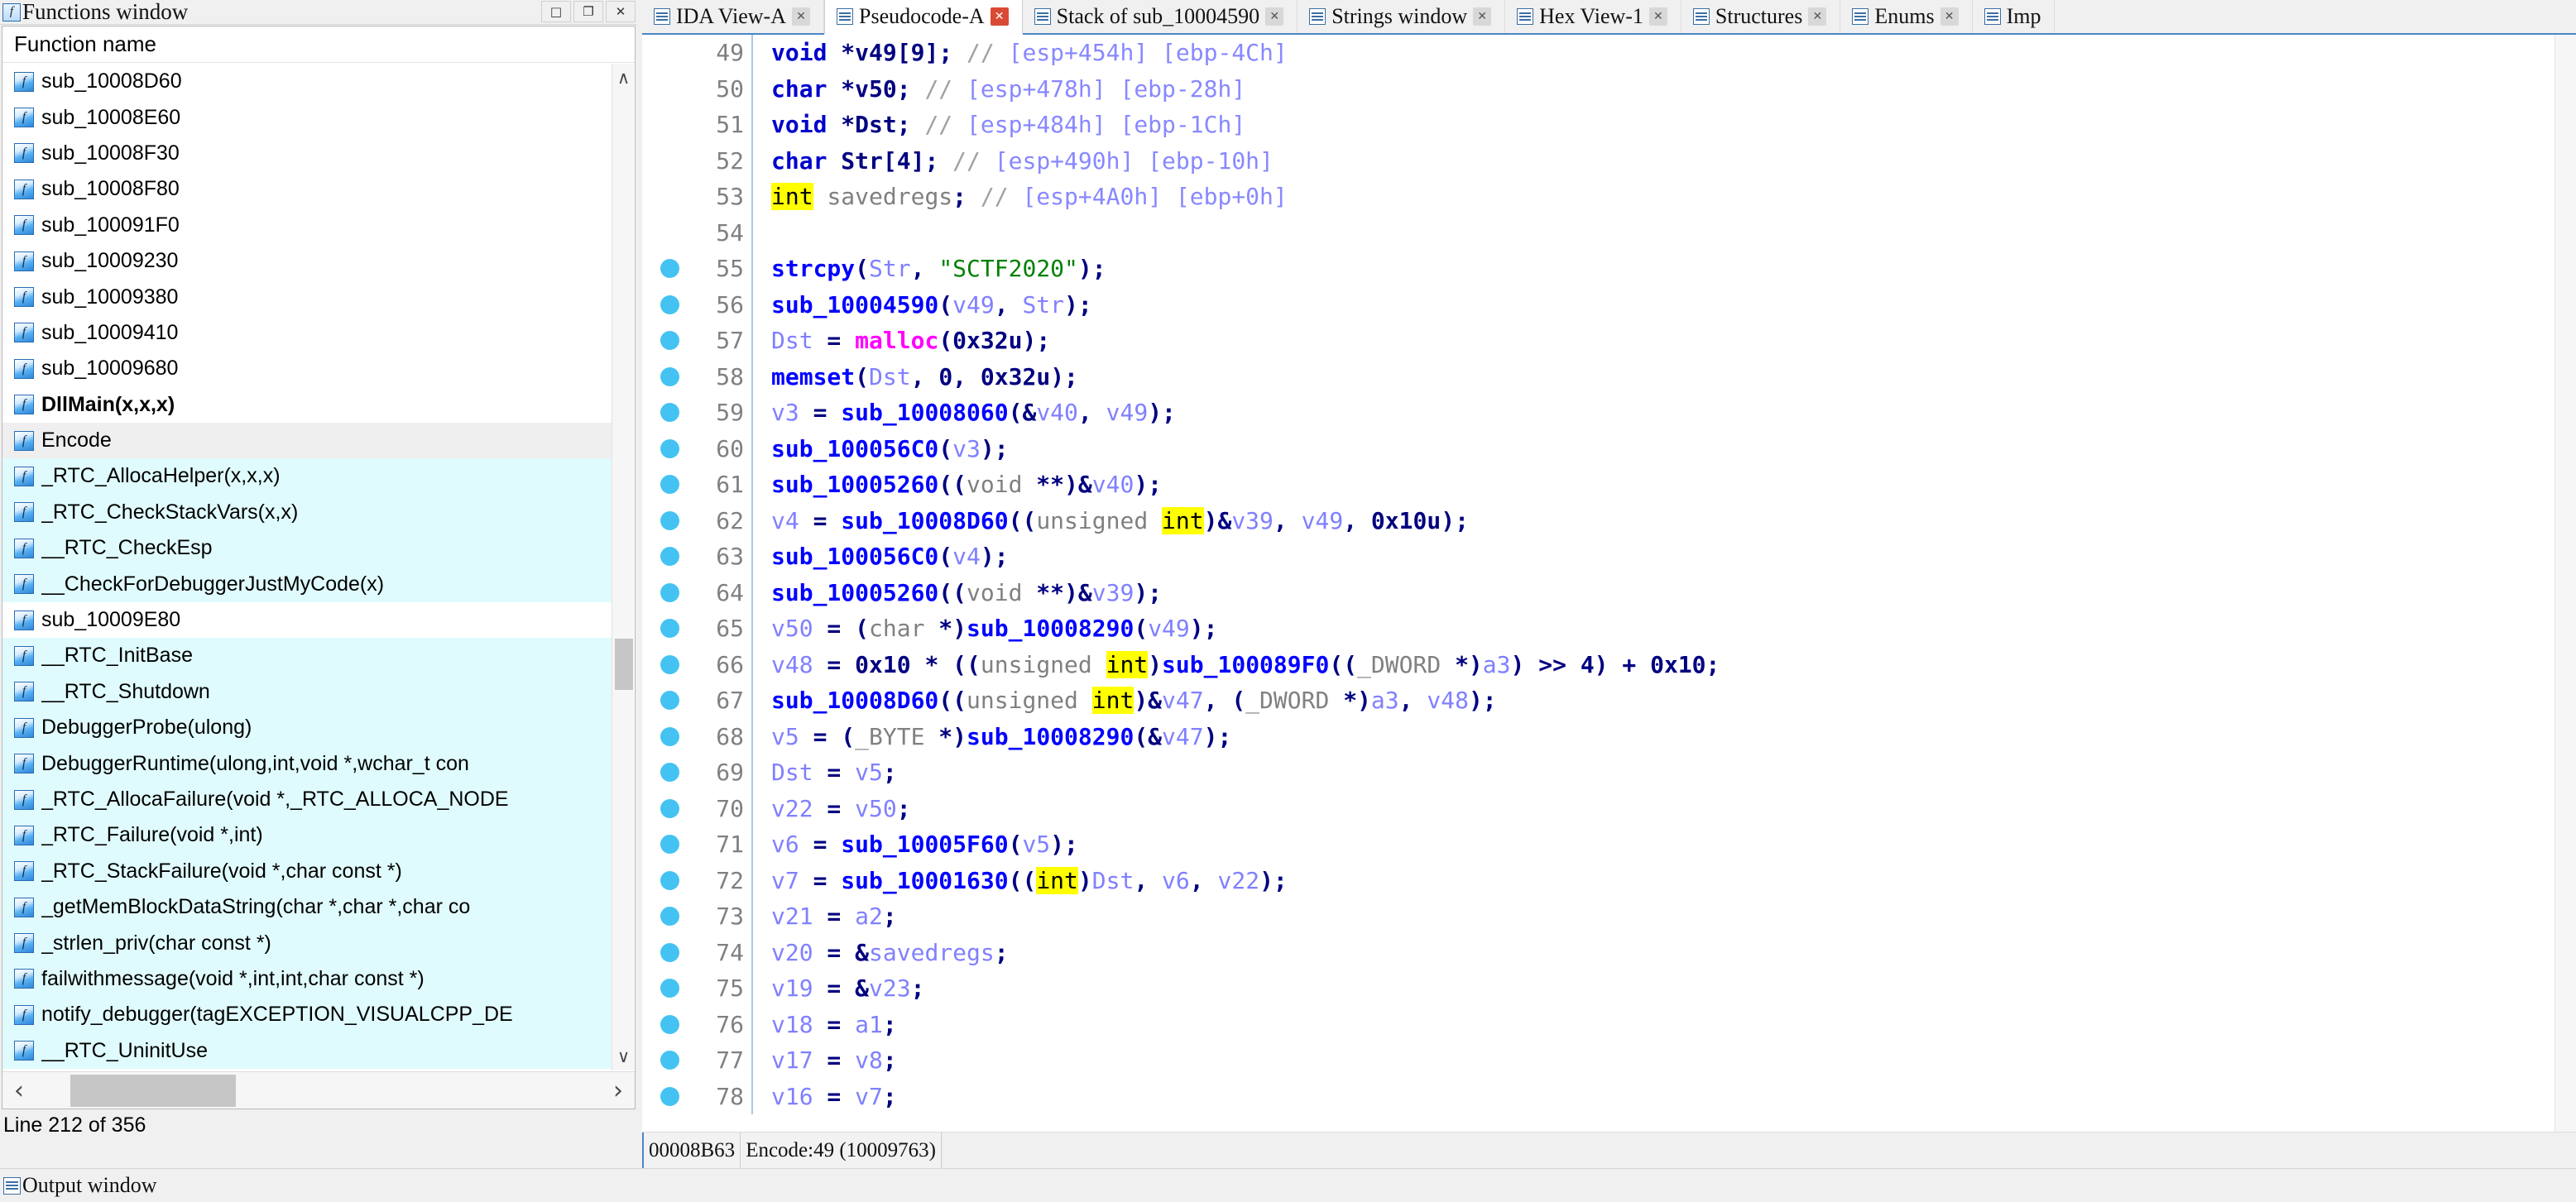 The width and height of the screenshot is (2576, 1202). I want to click on tab-hex-view-1: Hex View-1 ✕, so click(1593, 16).